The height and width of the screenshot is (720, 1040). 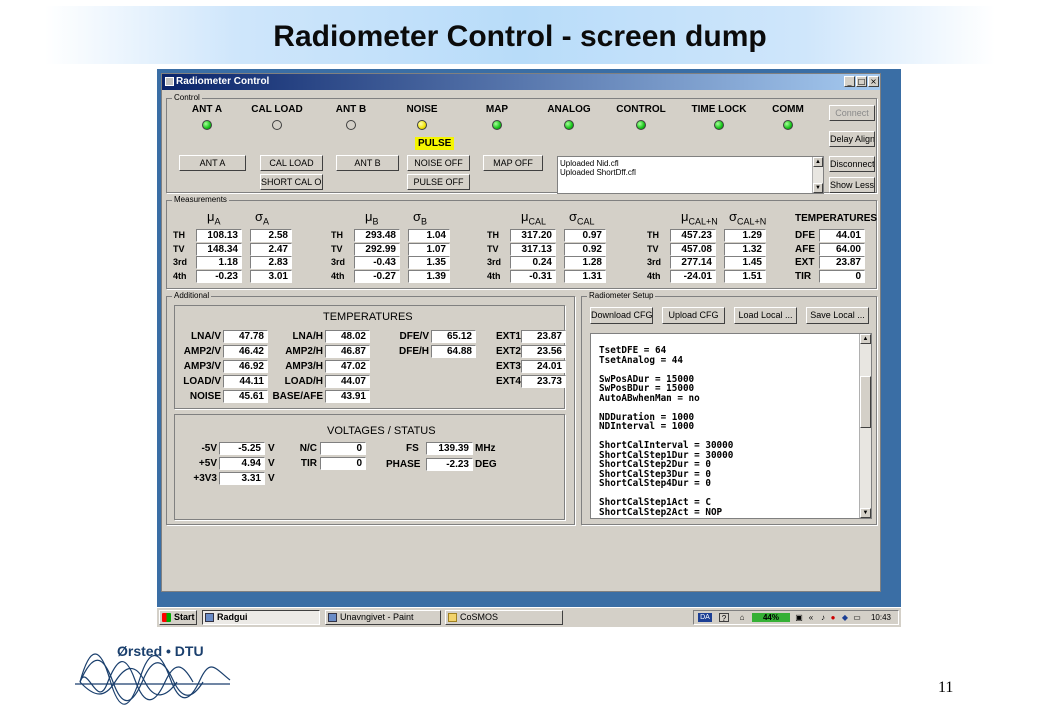 What do you see at coordinates (271, 249) in the screenshot?
I see `sigma-value: 2.47` at bounding box center [271, 249].